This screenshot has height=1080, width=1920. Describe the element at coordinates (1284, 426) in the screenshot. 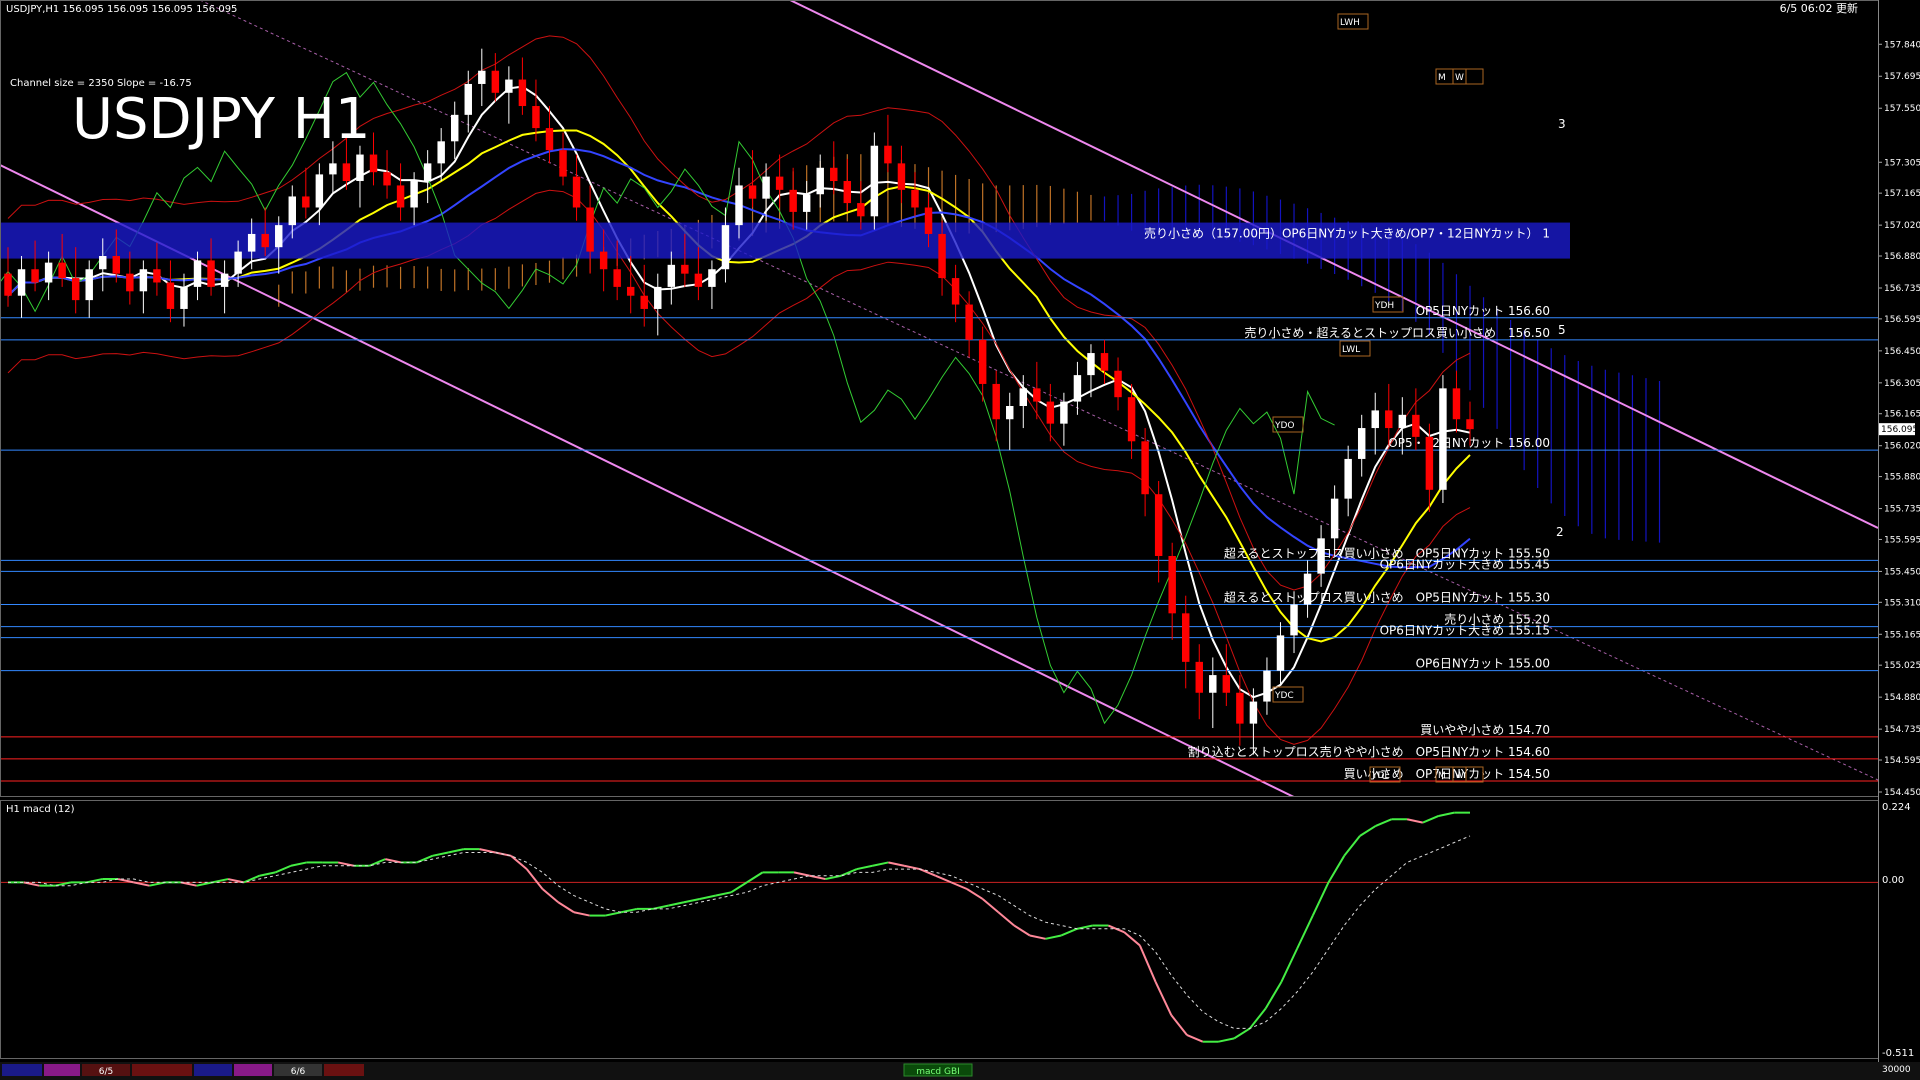

I see `box-label: YDO` at that location.